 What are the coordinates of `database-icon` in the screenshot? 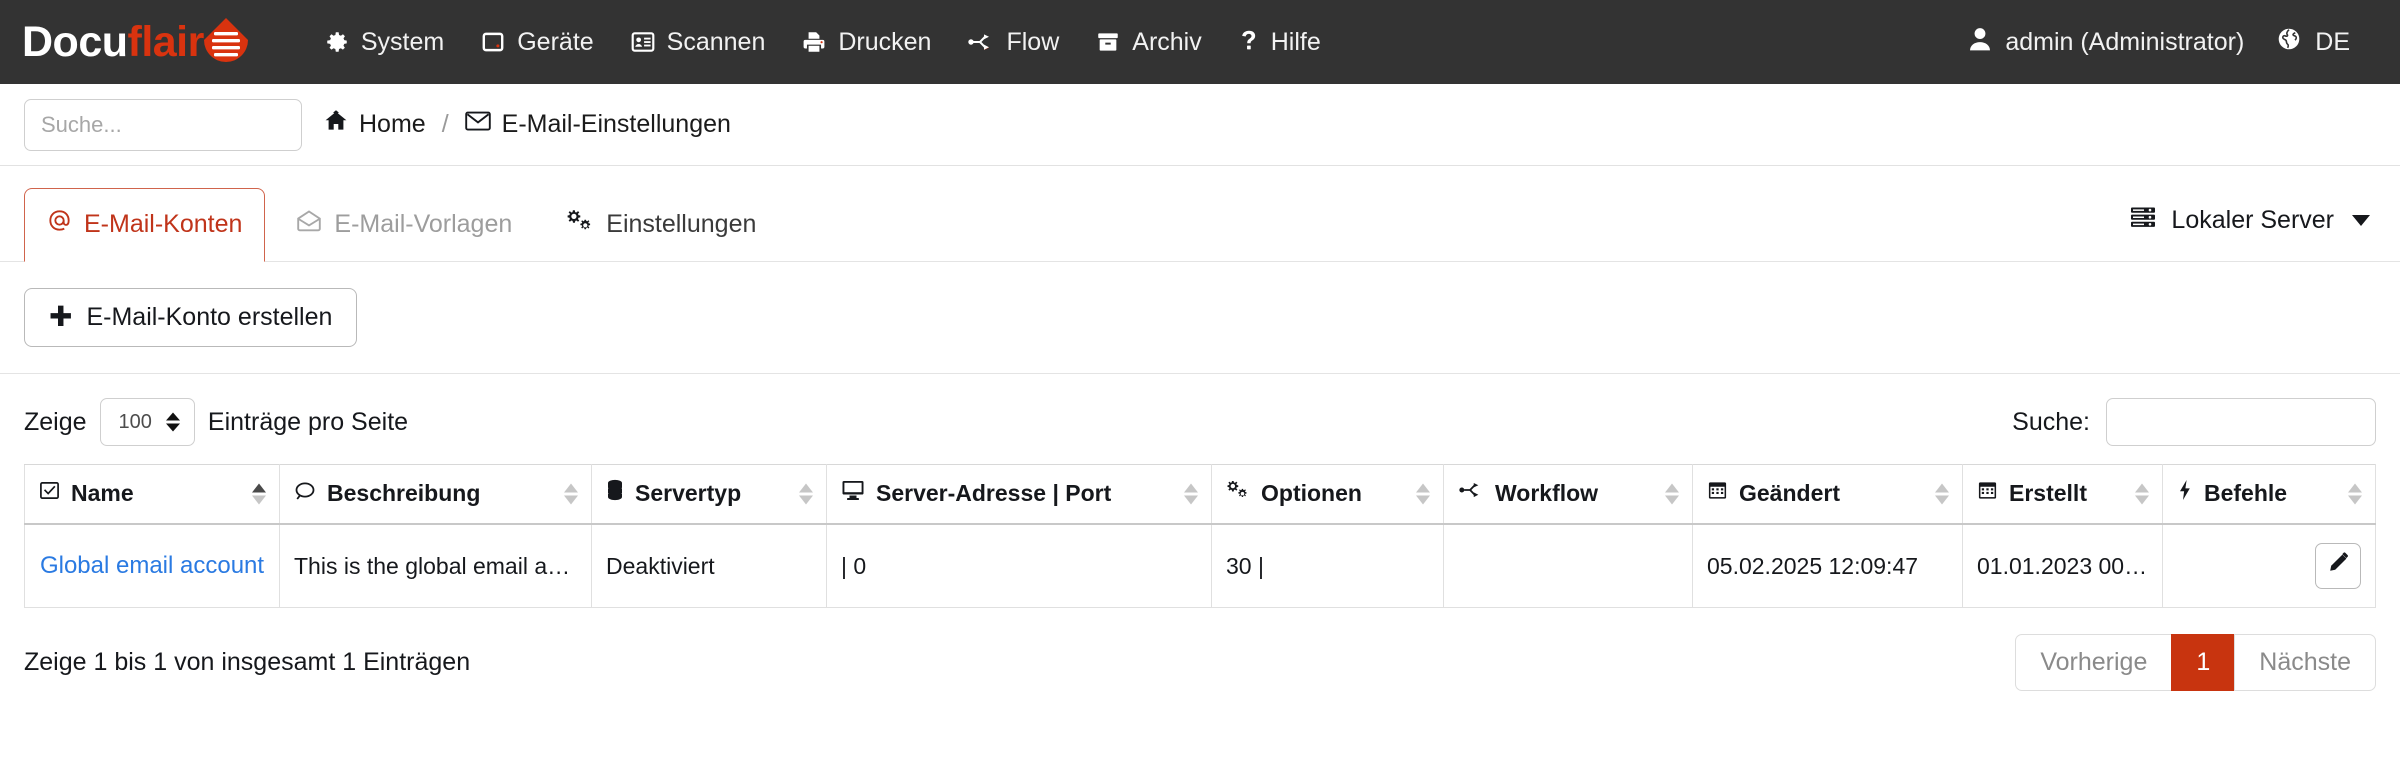 It's located at (615, 493).